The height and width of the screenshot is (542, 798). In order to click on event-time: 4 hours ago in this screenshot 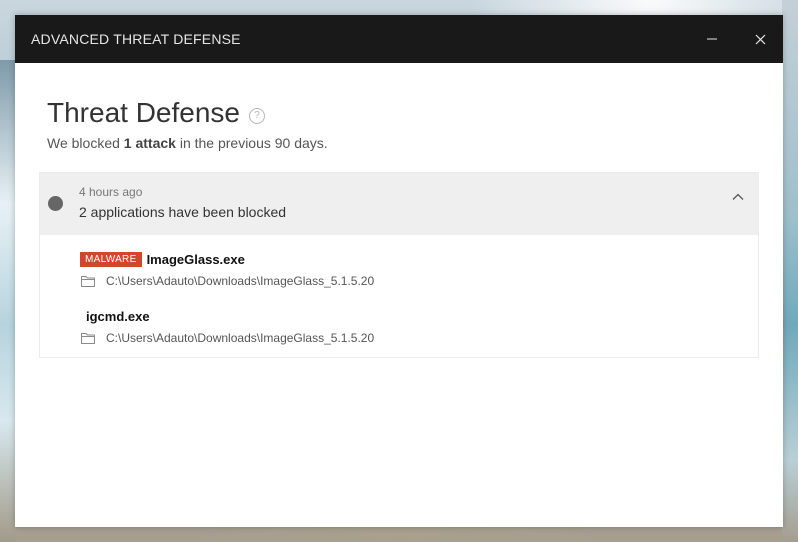, I will do `click(111, 192)`.